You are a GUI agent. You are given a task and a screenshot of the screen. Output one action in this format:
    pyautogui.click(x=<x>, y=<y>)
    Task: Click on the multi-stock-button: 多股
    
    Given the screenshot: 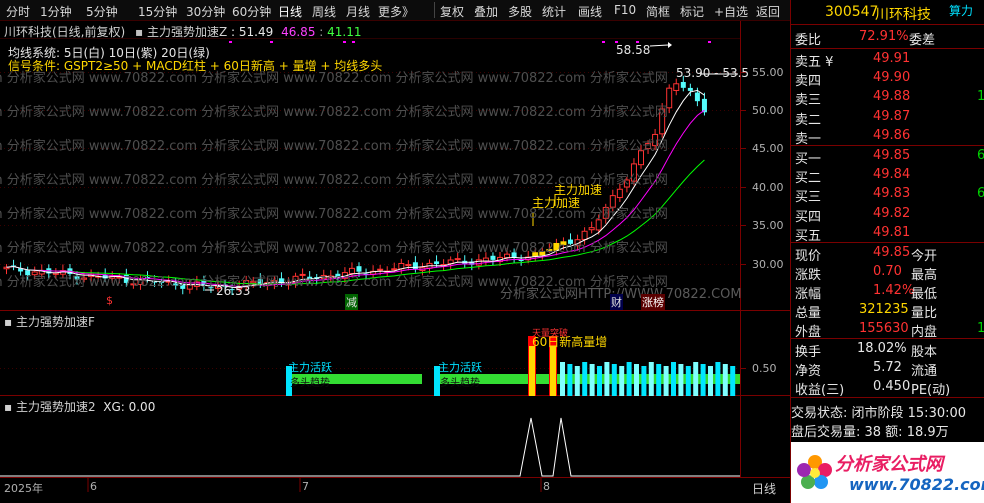 What is the action you would take?
    pyautogui.click(x=520, y=11)
    